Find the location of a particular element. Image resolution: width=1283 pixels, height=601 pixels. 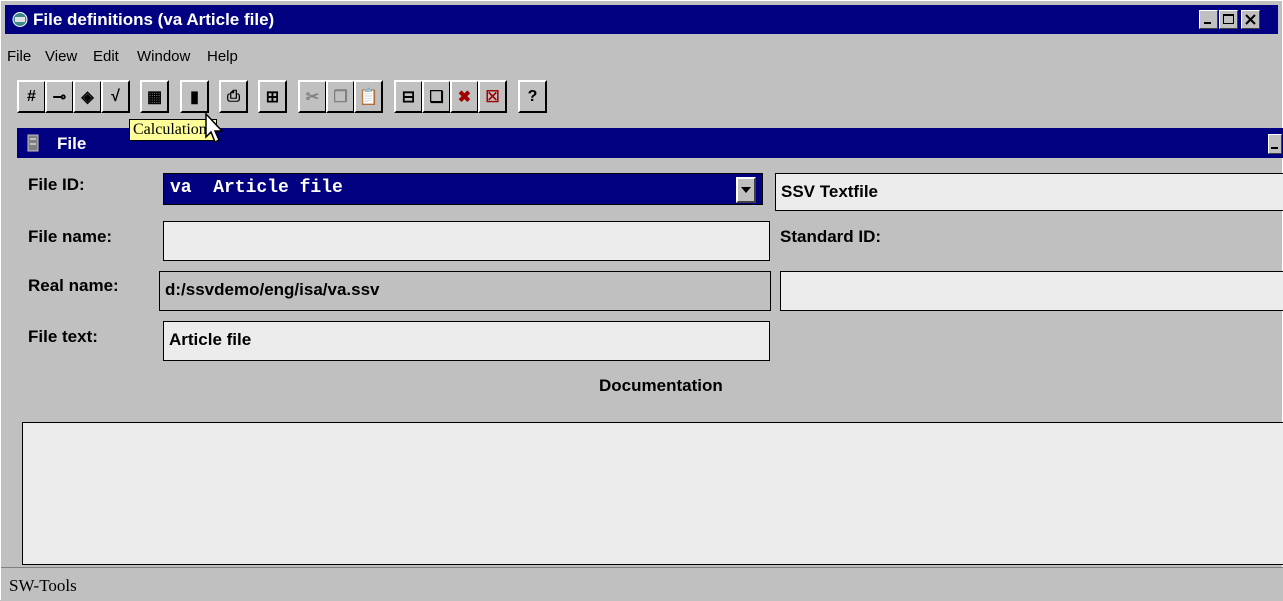

menu-help: Help is located at coordinates (222, 56).